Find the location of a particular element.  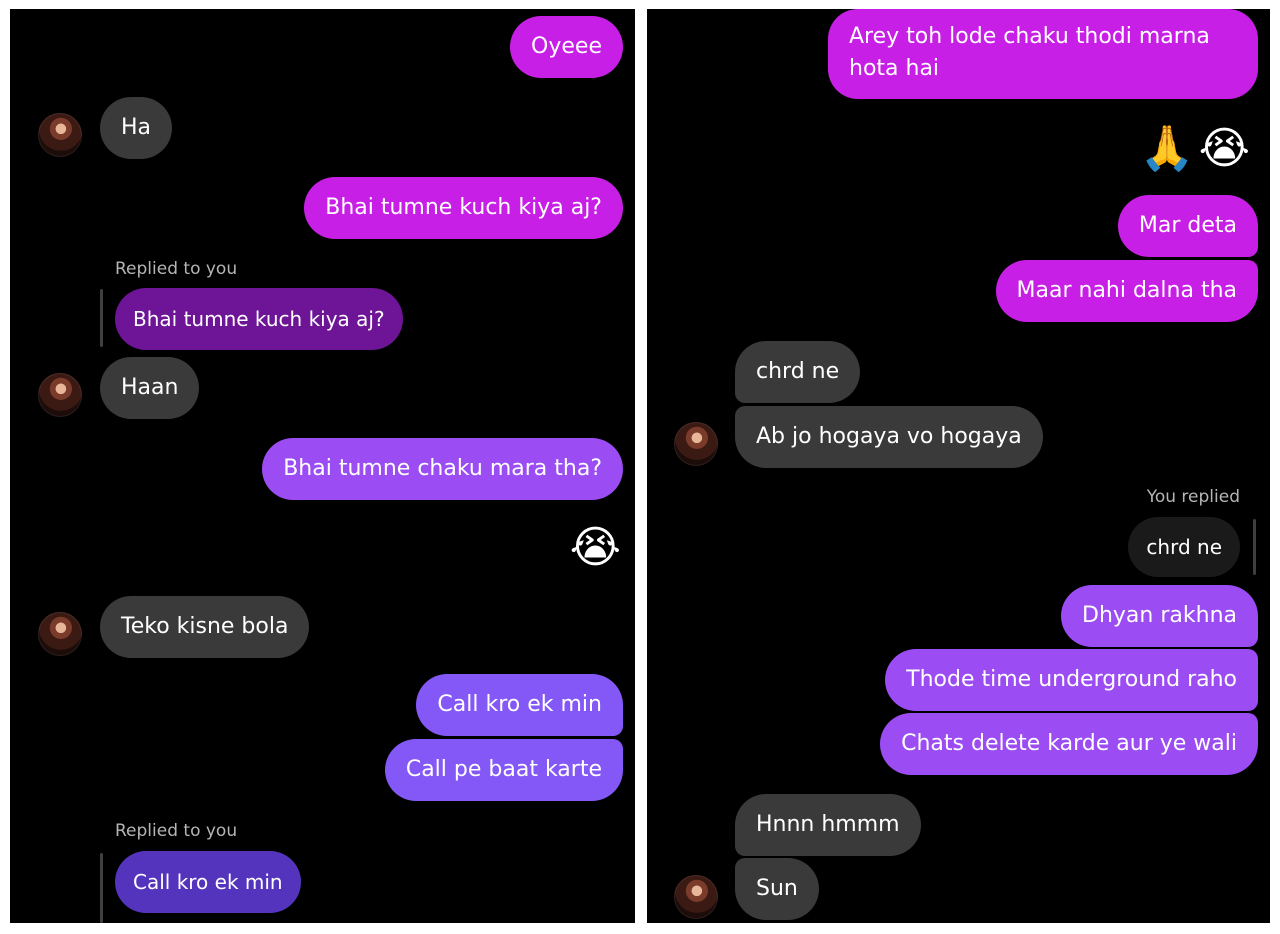

incoming-message: Haan is located at coordinates (150, 388).